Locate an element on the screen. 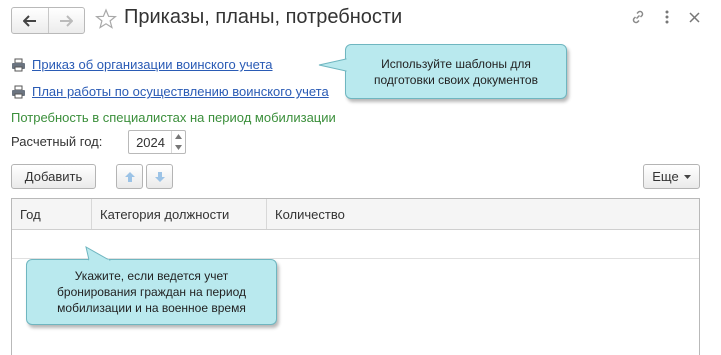  column-year: Год is located at coordinates (51, 214).